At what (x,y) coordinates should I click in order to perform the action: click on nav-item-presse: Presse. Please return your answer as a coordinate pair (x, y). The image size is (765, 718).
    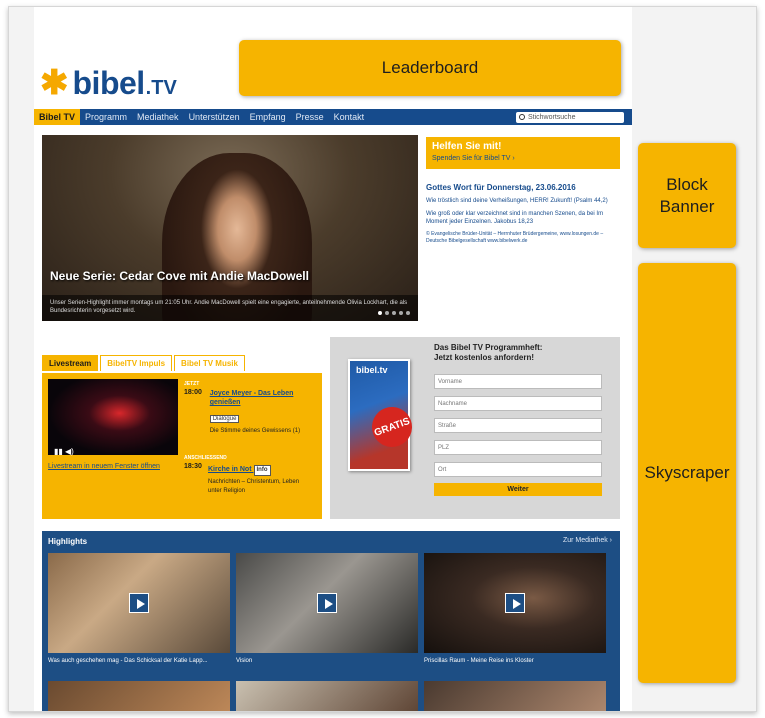
    Looking at the image, I should click on (310, 117).